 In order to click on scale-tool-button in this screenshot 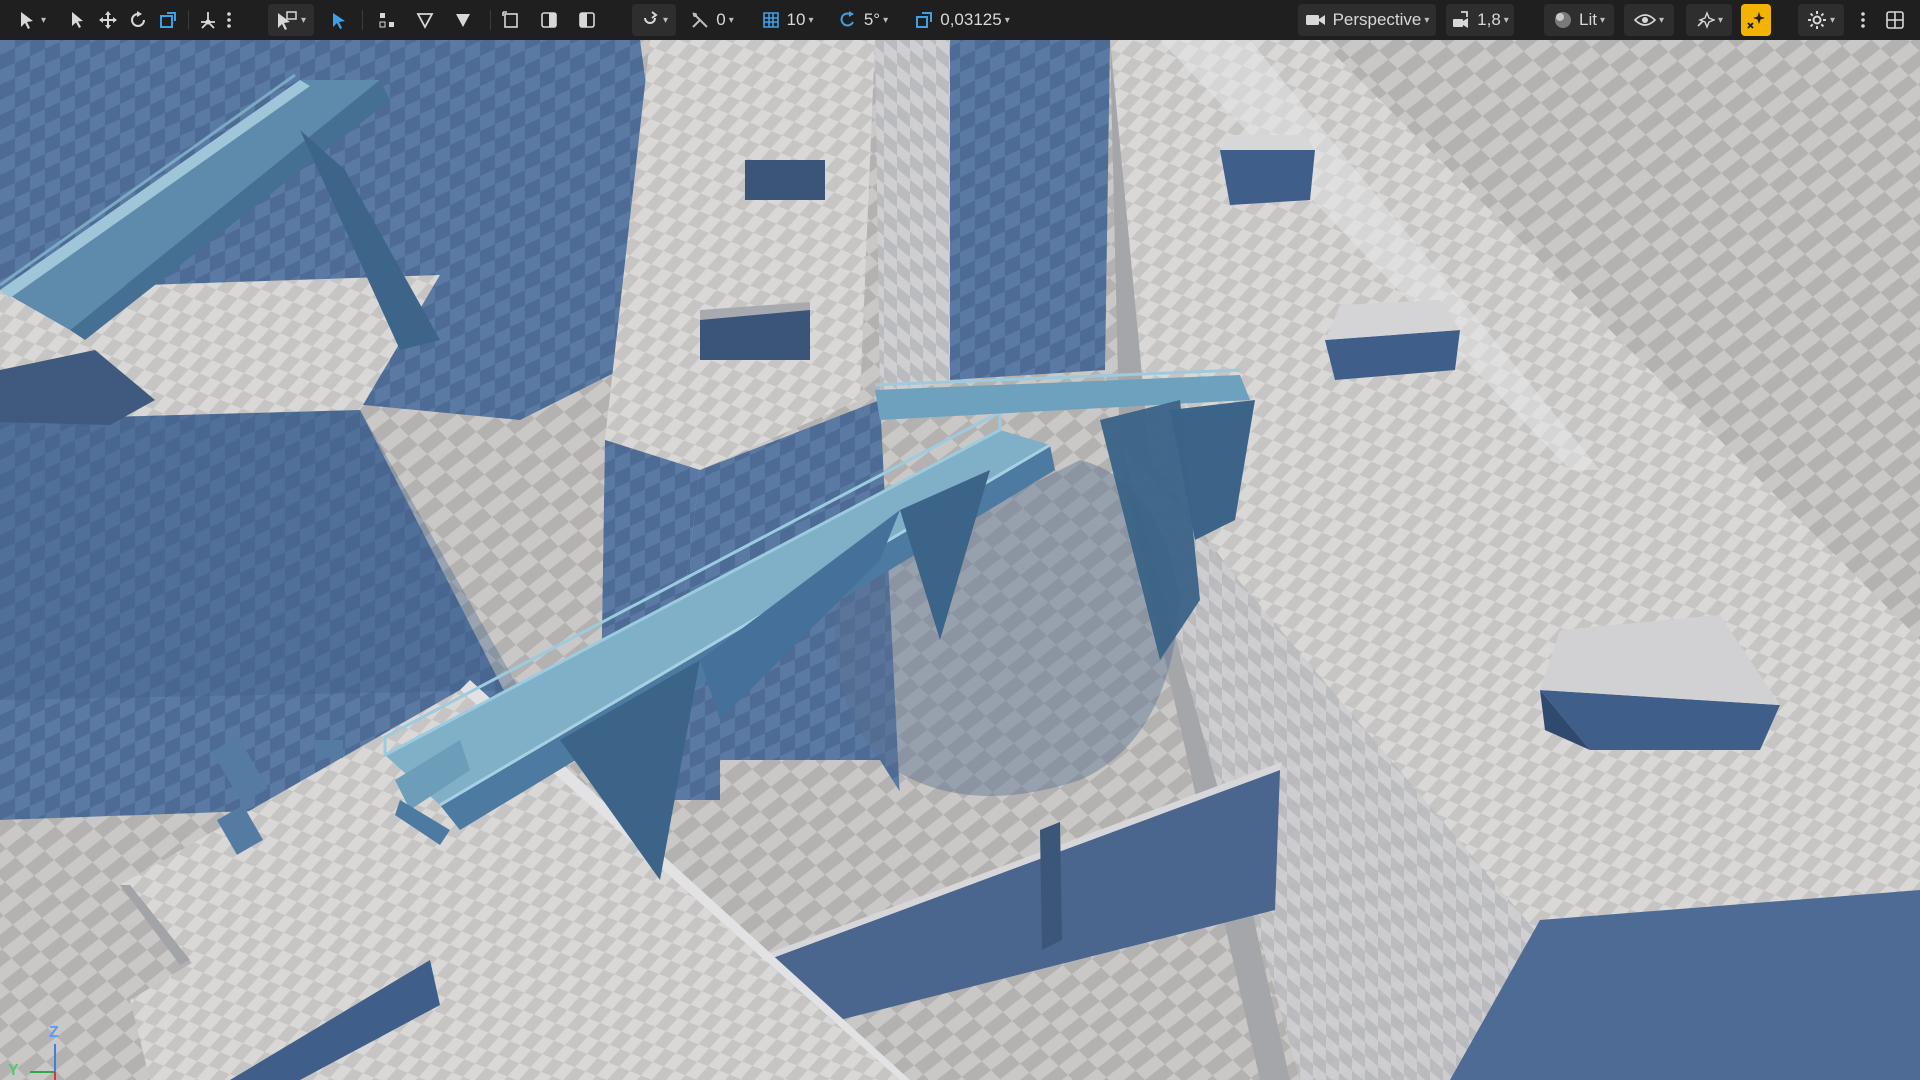, I will do `click(168, 20)`.